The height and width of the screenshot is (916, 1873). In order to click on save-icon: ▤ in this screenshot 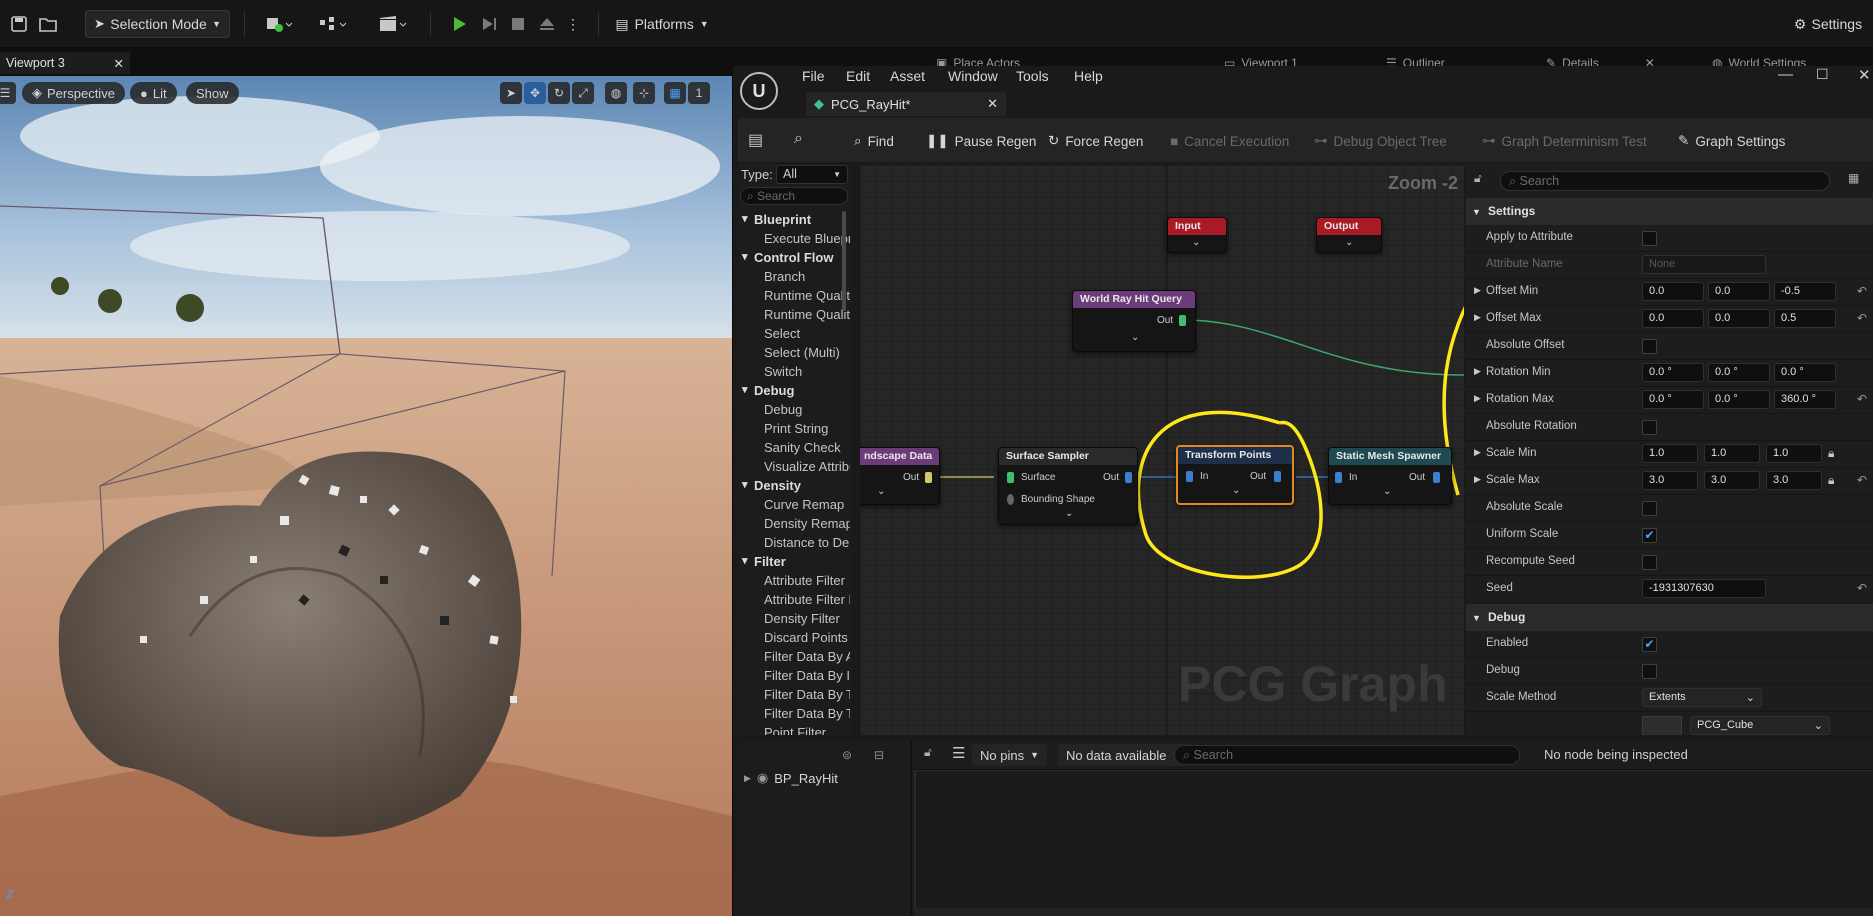, I will do `click(755, 140)`.